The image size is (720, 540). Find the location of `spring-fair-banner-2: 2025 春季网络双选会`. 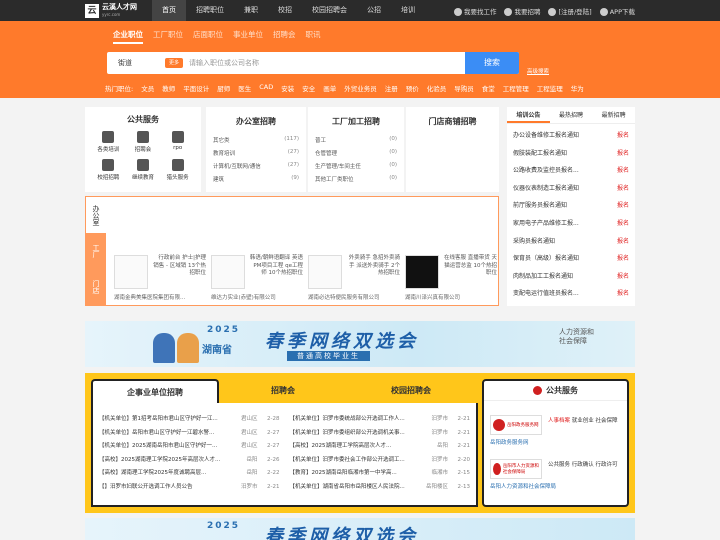

spring-fair-banner-2: 2025 春季网络双选会 is located at coordinates (360, 529).